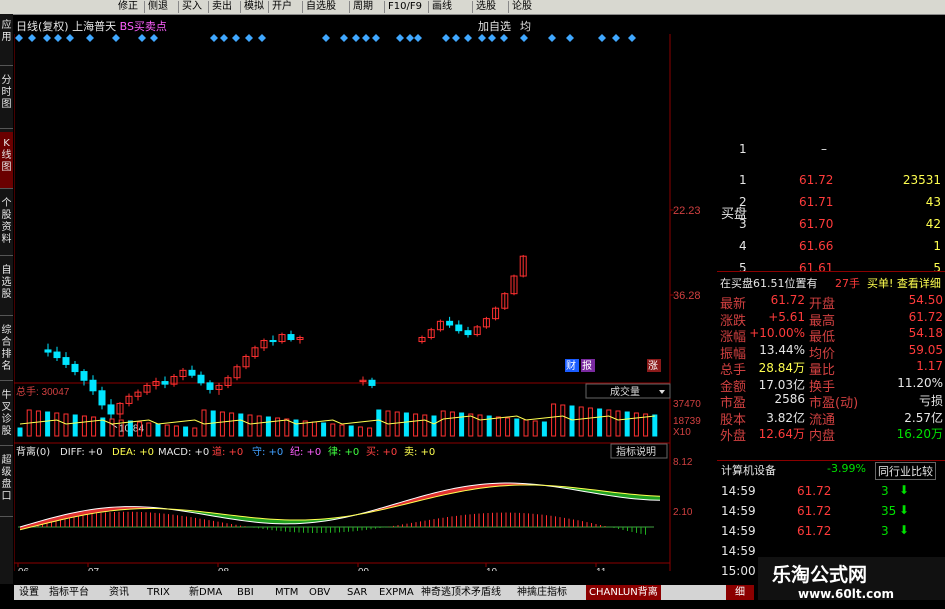 Image resolution: width=945 pixels, height=609 pixels. What do you see at coordinates (6, 160) in the screenshot?
I see `left-tab-2: K线图` at bounding box center [6, 160].